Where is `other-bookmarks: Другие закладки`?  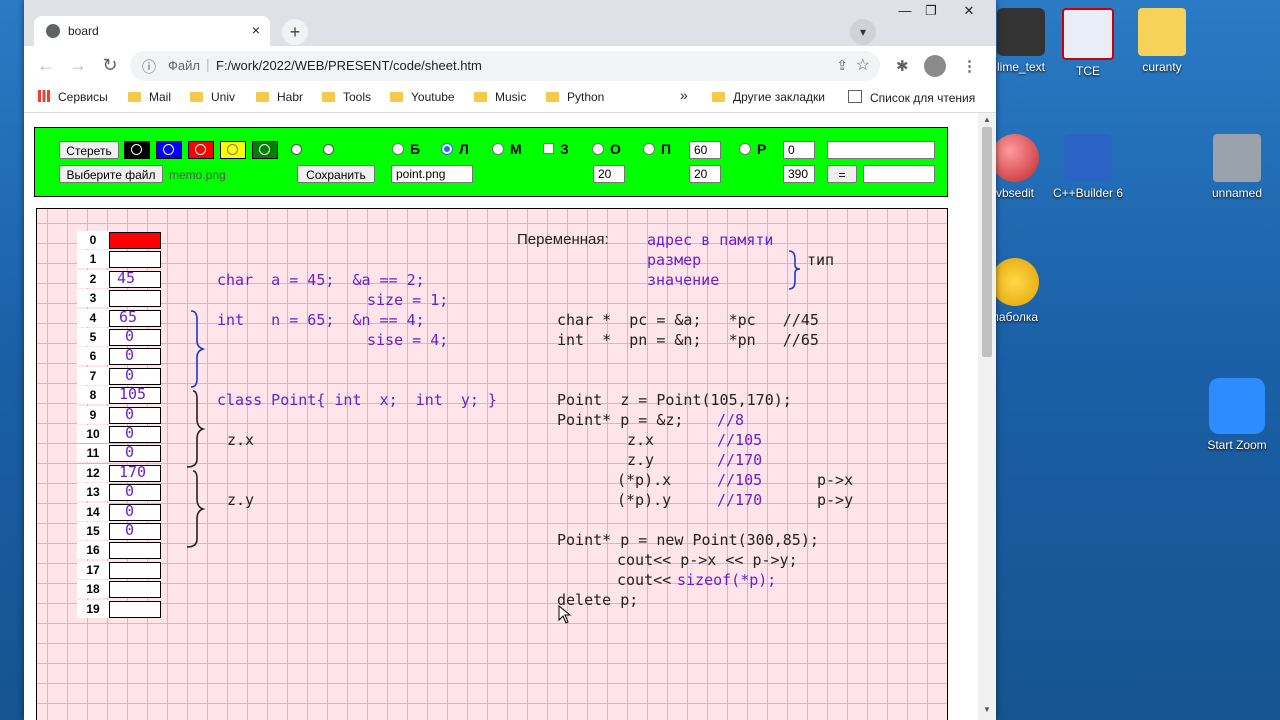
other-bookmarks: Другие закладки is located at coordinates (768, 97).